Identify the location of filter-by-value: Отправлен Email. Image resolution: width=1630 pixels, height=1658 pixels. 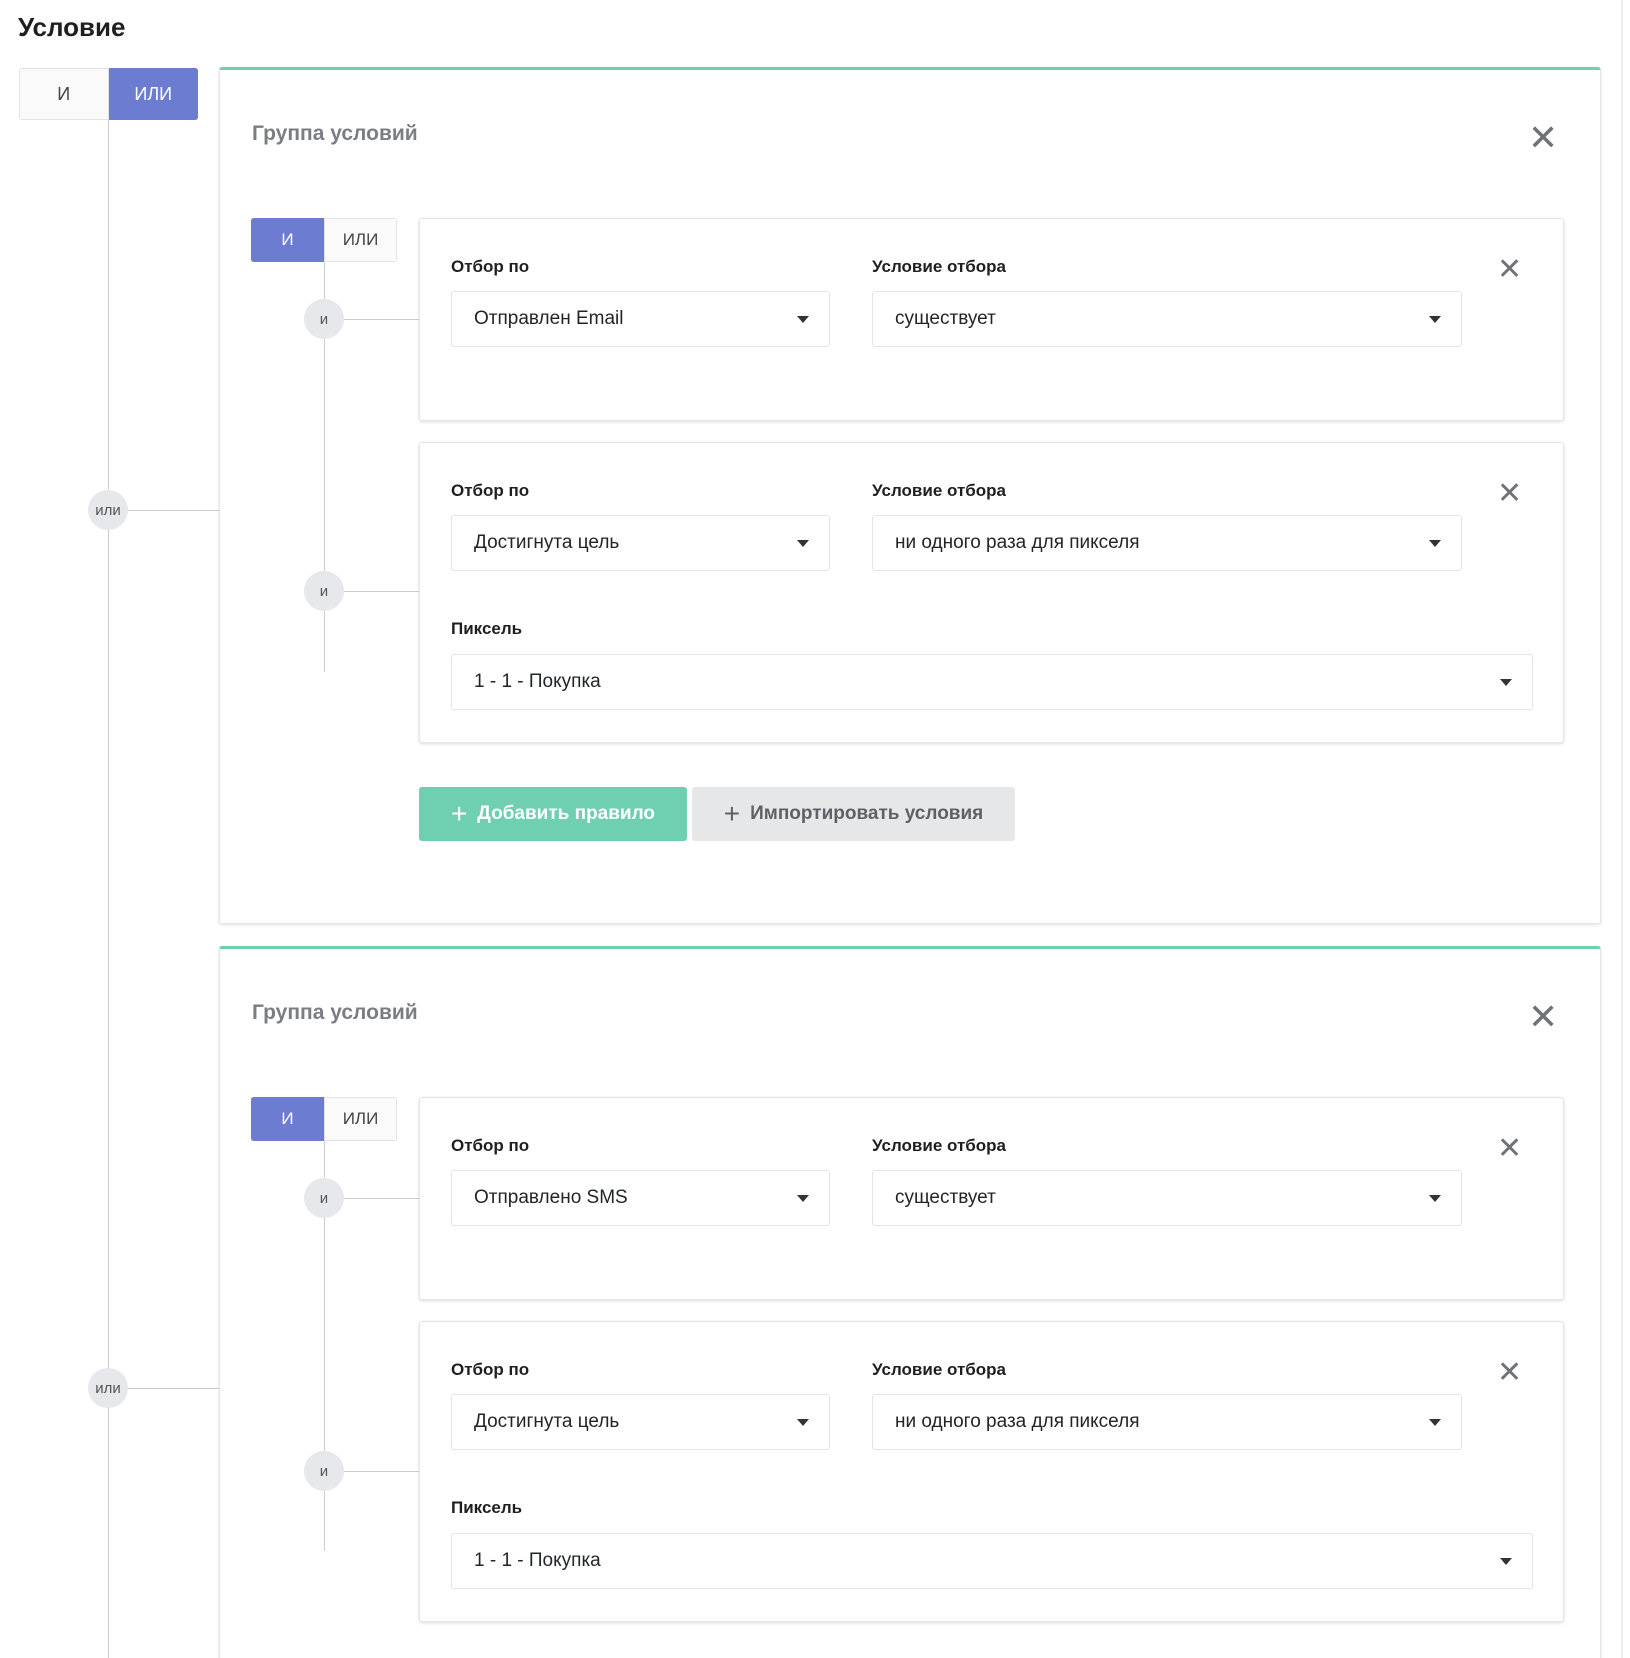
(549, 318).